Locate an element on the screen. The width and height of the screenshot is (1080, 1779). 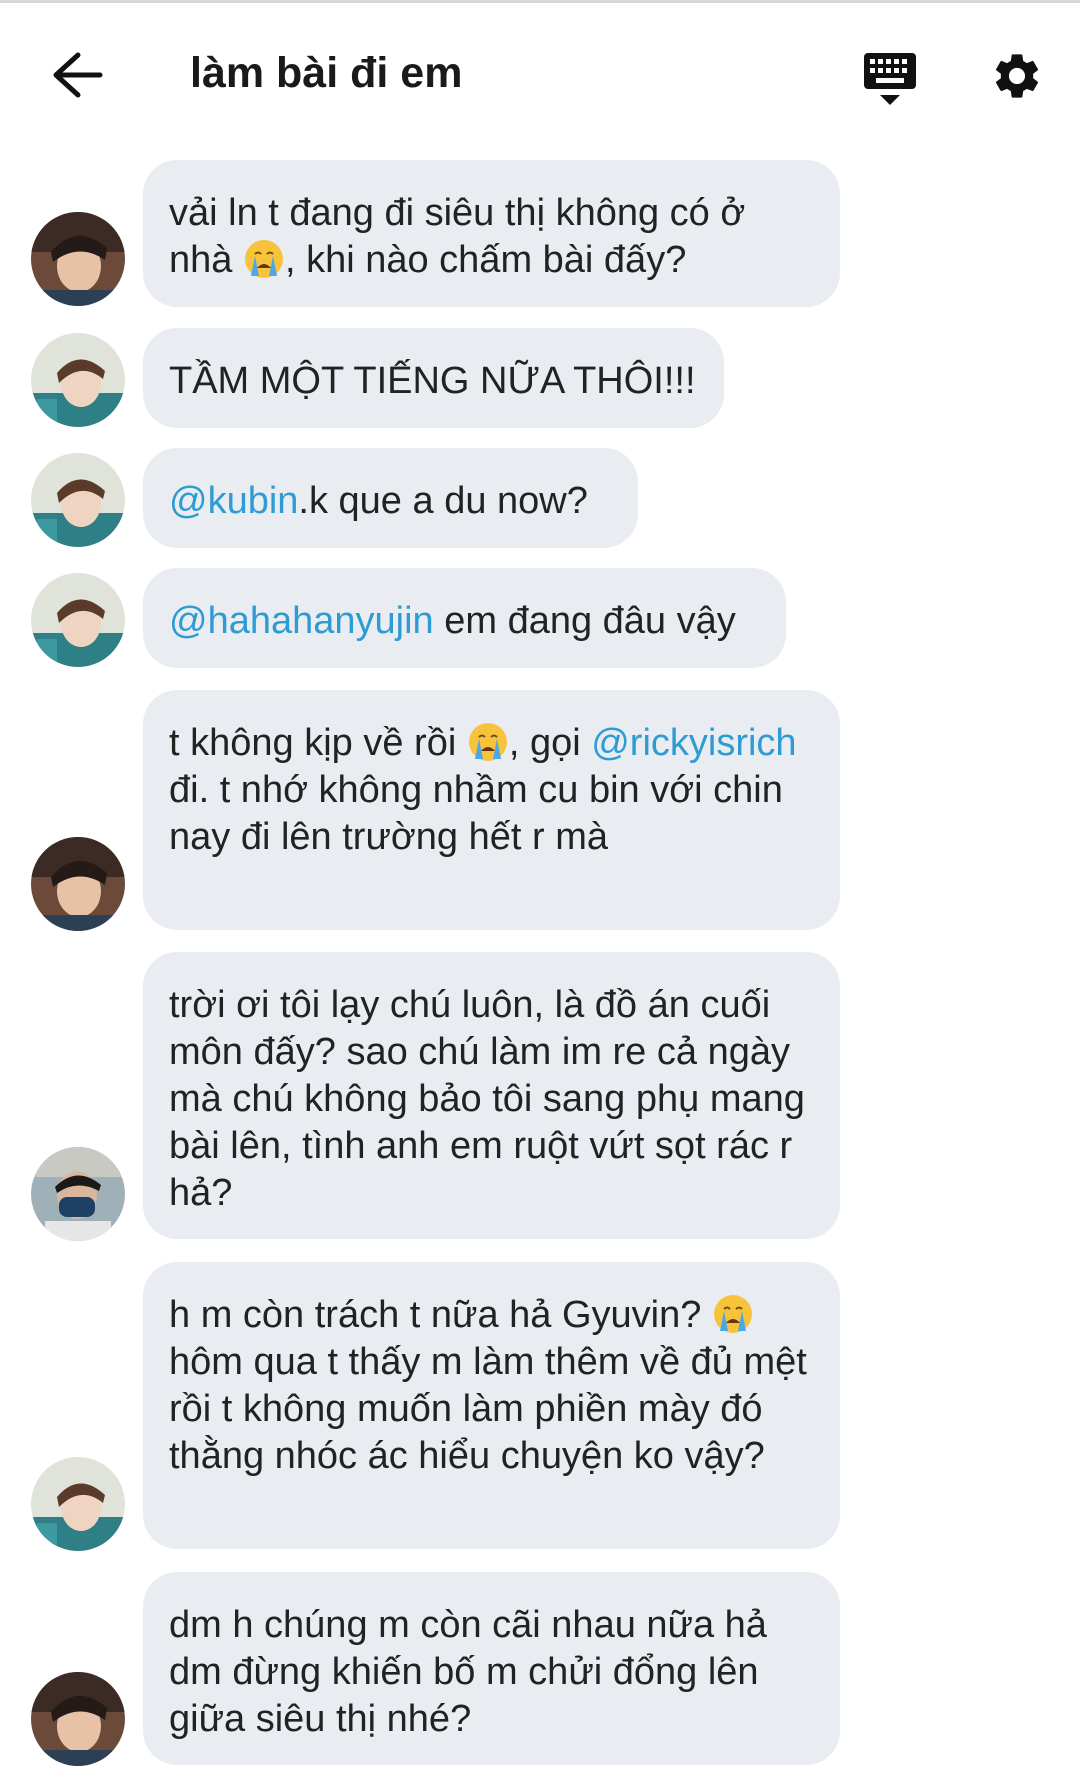
message-text: , gọi is located at coordinates (544, 743).